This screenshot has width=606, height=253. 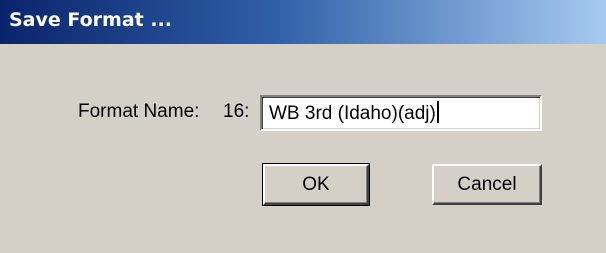 I want to click on text-caret, so click(x=437, y=112).